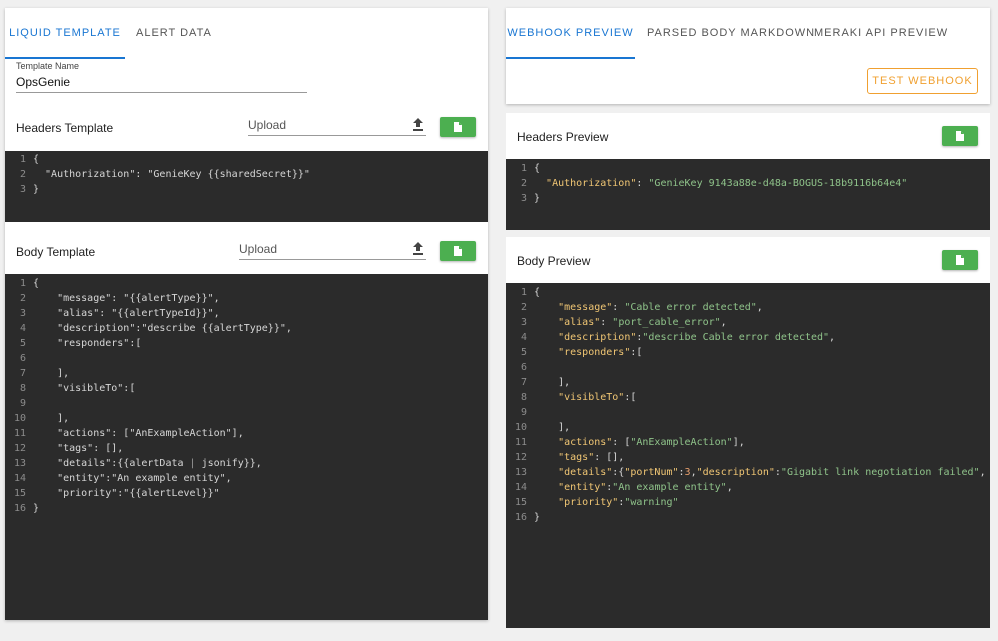 This screenshot has height=641, width=998. Describe the element at coordinates (523, 307) in the screenshot. I see `line-number: 2` at that location.